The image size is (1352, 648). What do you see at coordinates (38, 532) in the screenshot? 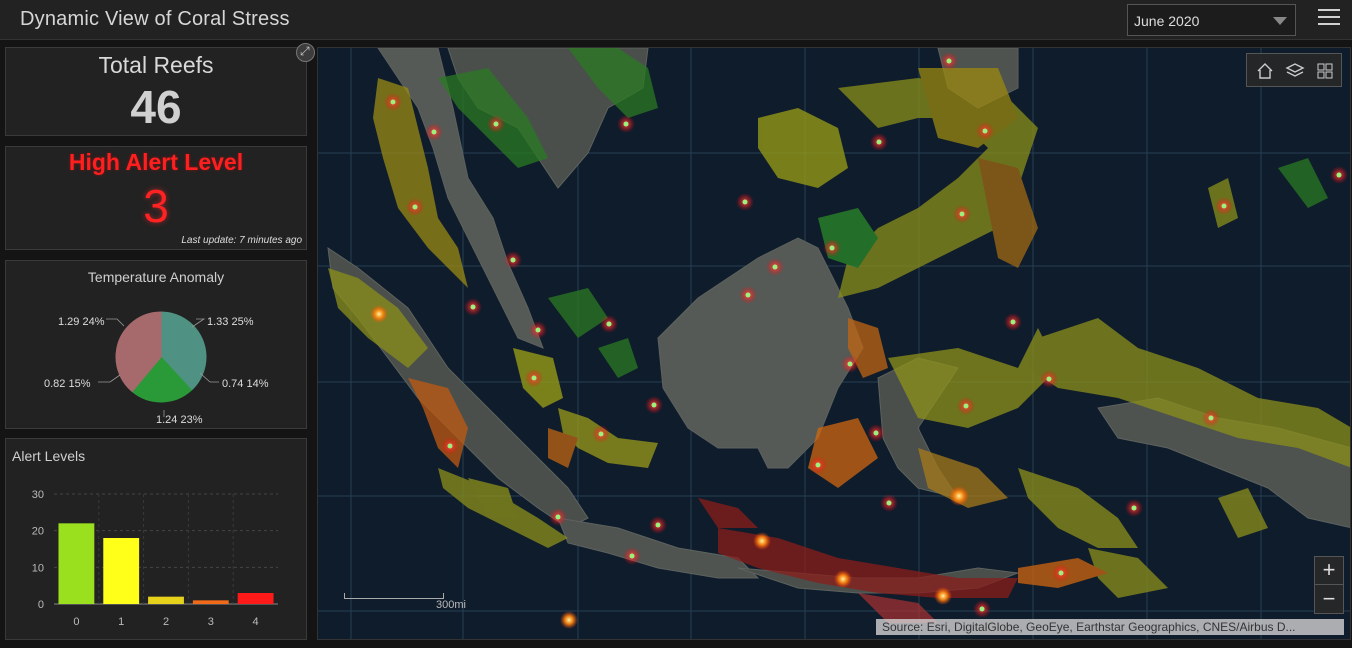
I see `y-tick-label: 20` at bounding box center [38, 532].